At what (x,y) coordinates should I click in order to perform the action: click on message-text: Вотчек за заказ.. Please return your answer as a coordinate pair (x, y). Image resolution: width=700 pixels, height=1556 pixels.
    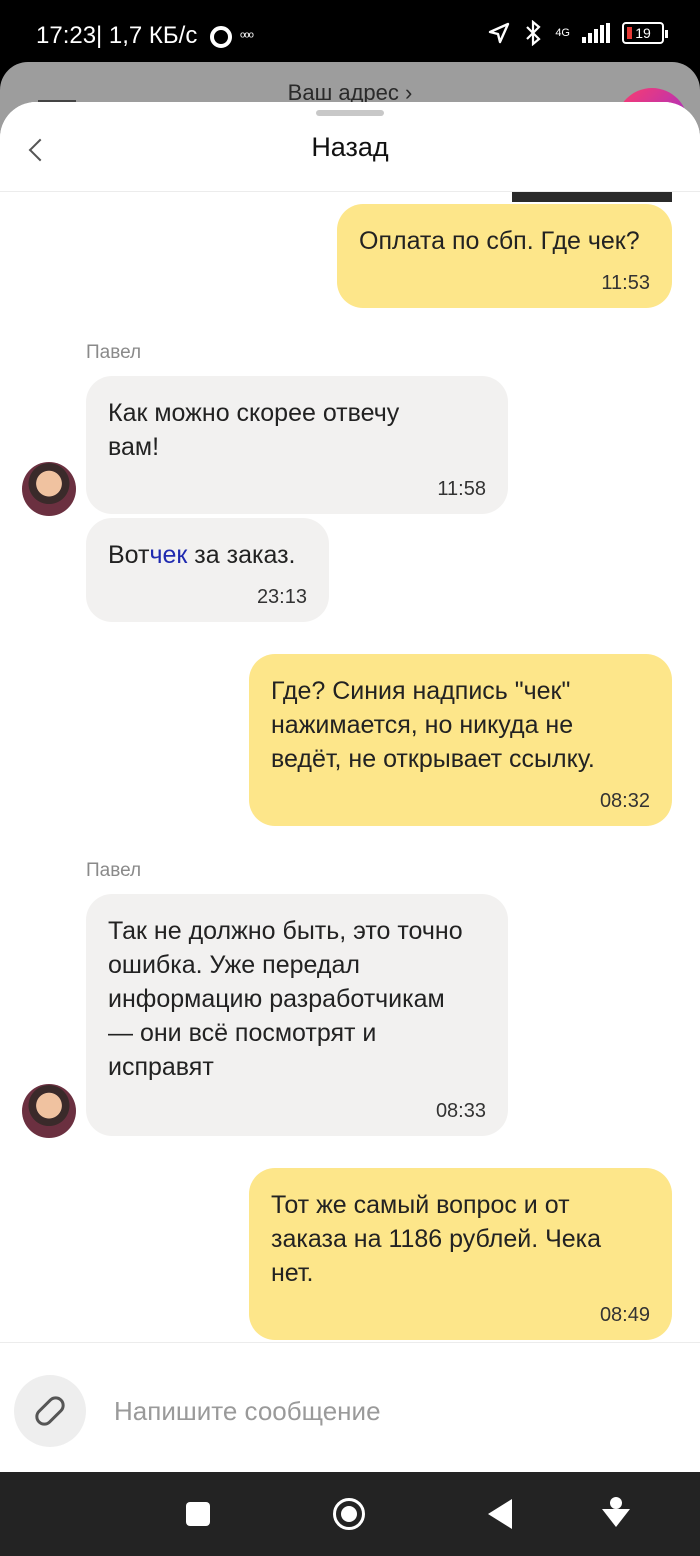
    Looking at the image, I should click on (207, 545).